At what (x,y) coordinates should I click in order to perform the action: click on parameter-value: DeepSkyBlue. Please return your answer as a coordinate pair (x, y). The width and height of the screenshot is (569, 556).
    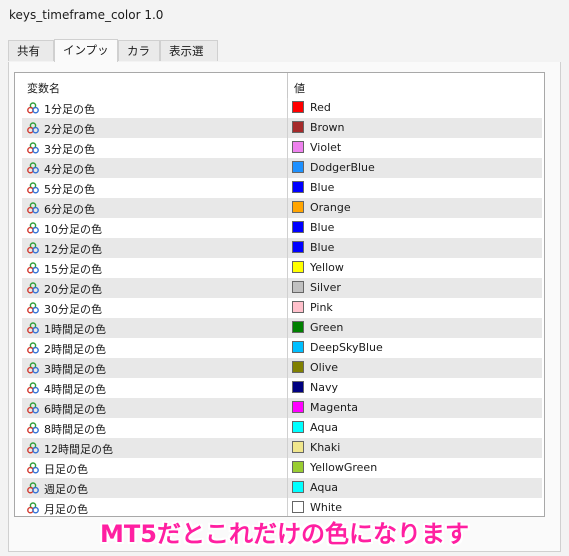
    Looking at the image, I should click on (346, 347).